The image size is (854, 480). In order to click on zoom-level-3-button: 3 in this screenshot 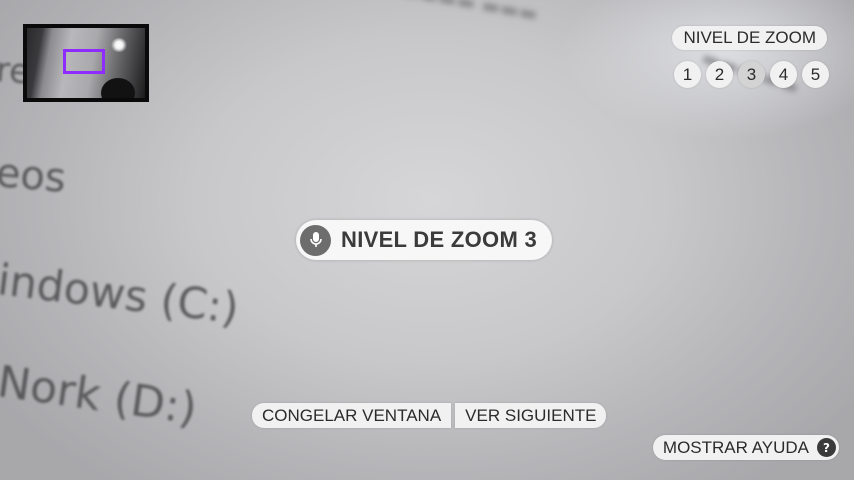, I will do `click(751, 74)`.